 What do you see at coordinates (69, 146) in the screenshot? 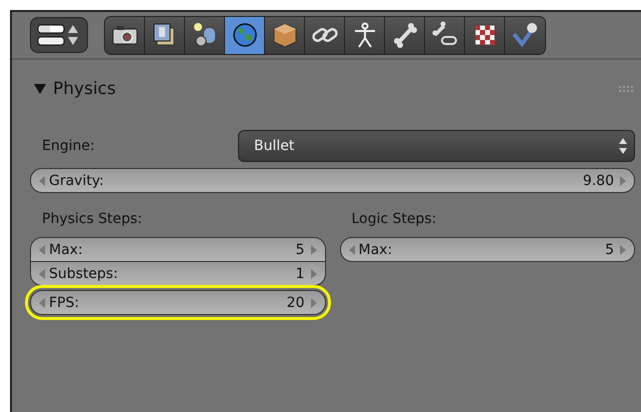
I see `engine-label: Engine:` at bounding box center [69, 146].